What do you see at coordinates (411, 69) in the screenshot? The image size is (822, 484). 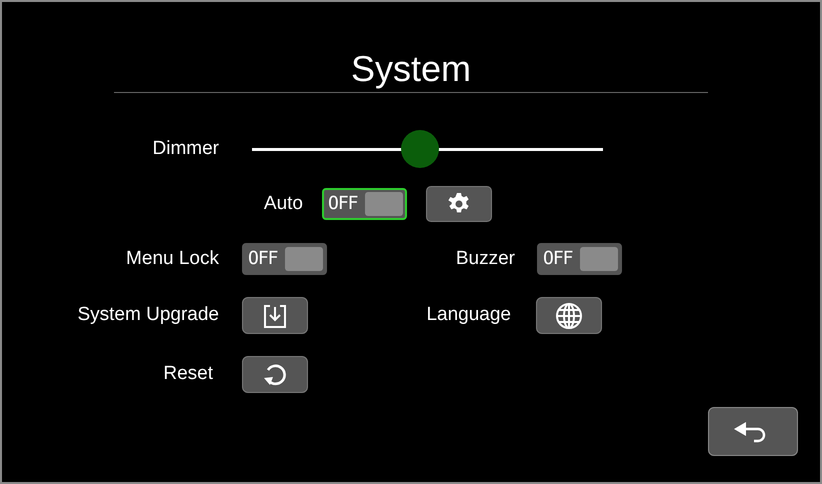 I see `screen-title: System` at bounding box center [411, 69].